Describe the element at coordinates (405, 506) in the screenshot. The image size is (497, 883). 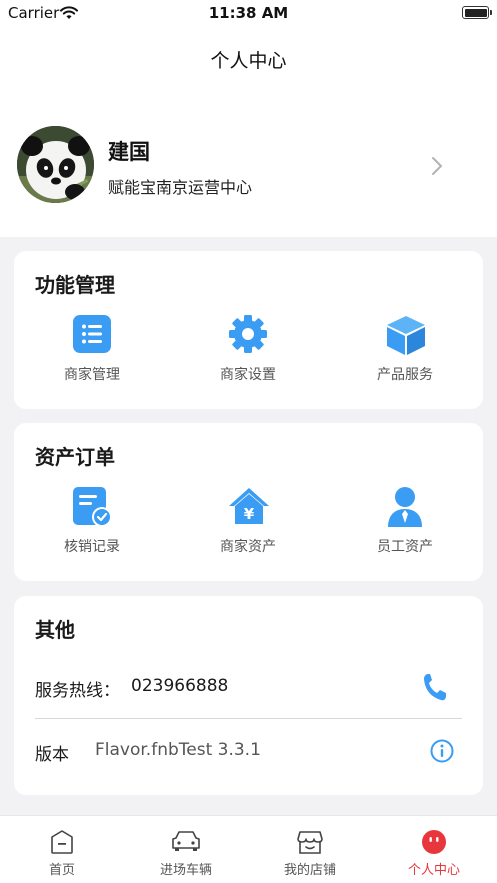
I see `employee-icon` at that location.